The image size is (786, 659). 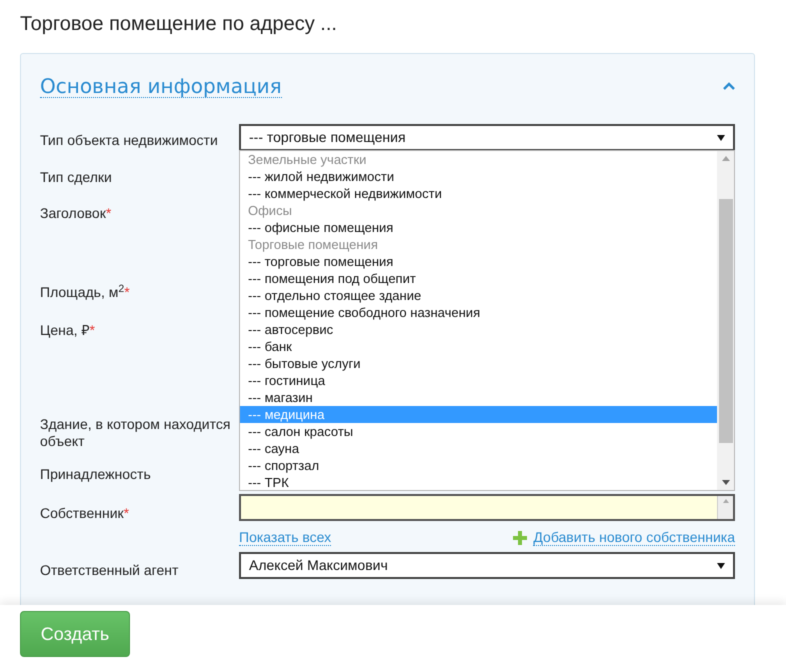 What do you see at coordinates (478, 312) in the screenshot?
I see `dropdown-option: --- помещение свободного назначения` at bounding box center [478, 312].